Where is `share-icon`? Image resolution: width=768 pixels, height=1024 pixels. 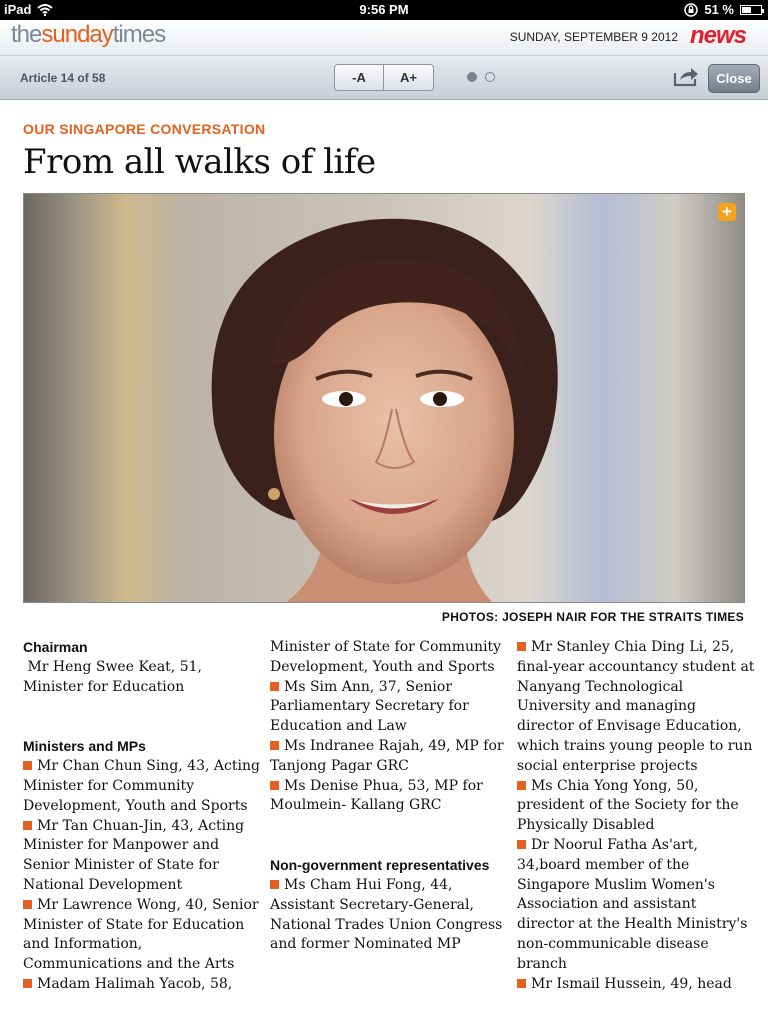 share-icon is located at coordinates (686, 76).